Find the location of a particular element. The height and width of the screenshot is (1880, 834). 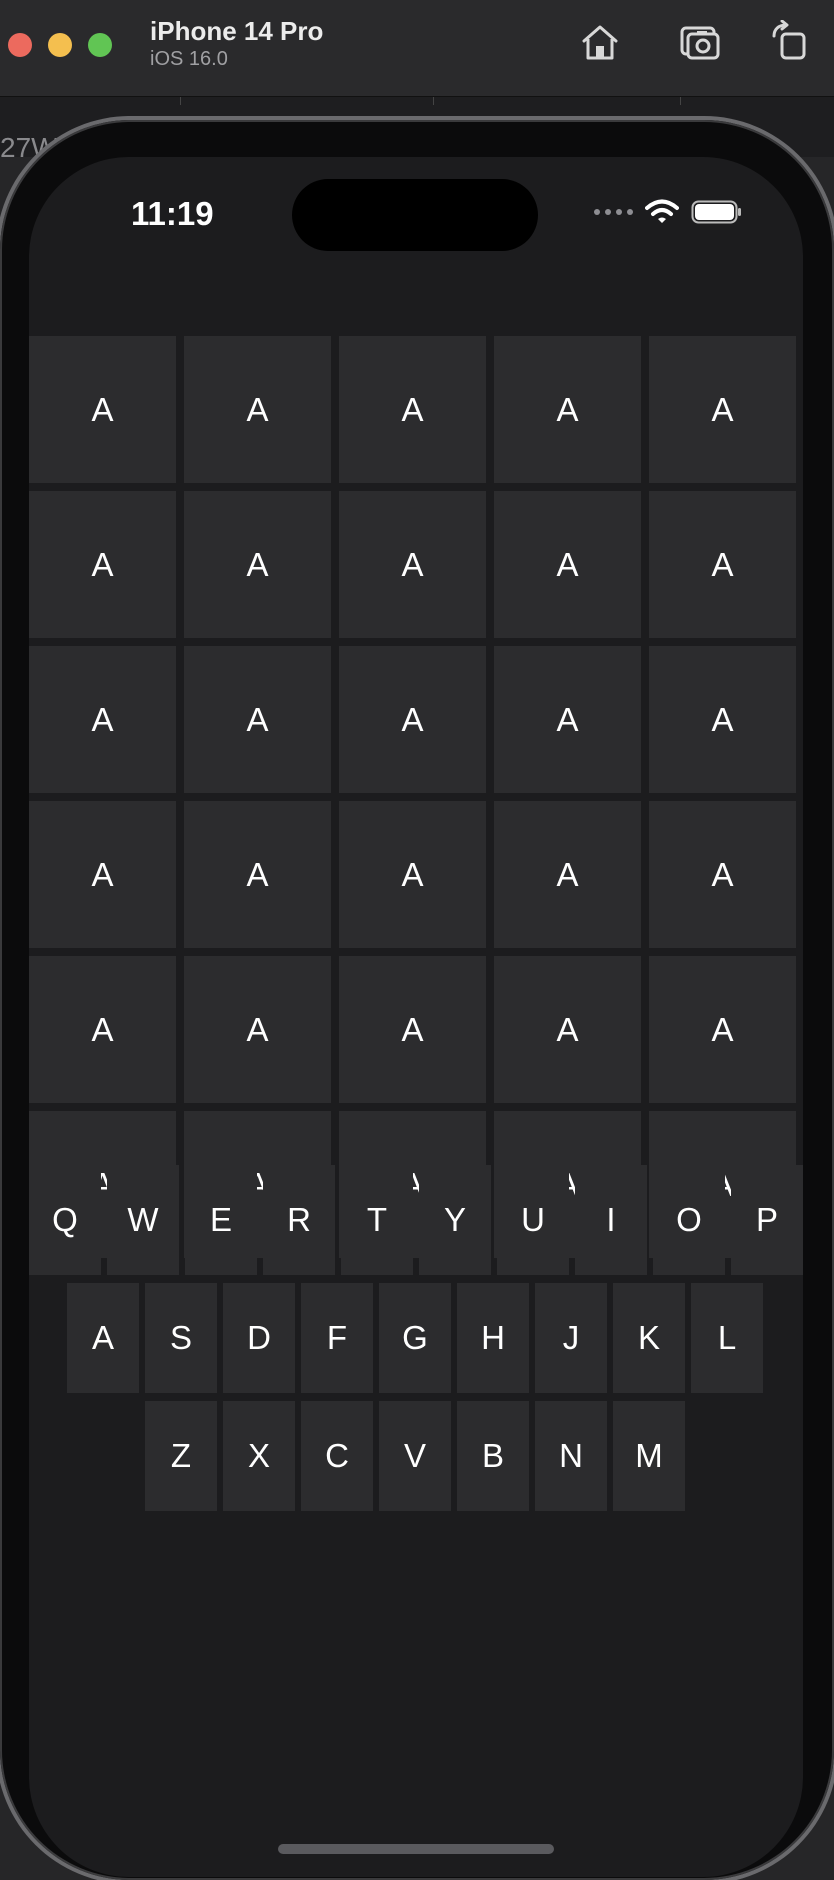

keyboard-row: QWERTYUIOP is located at coordinates (416, 1220).